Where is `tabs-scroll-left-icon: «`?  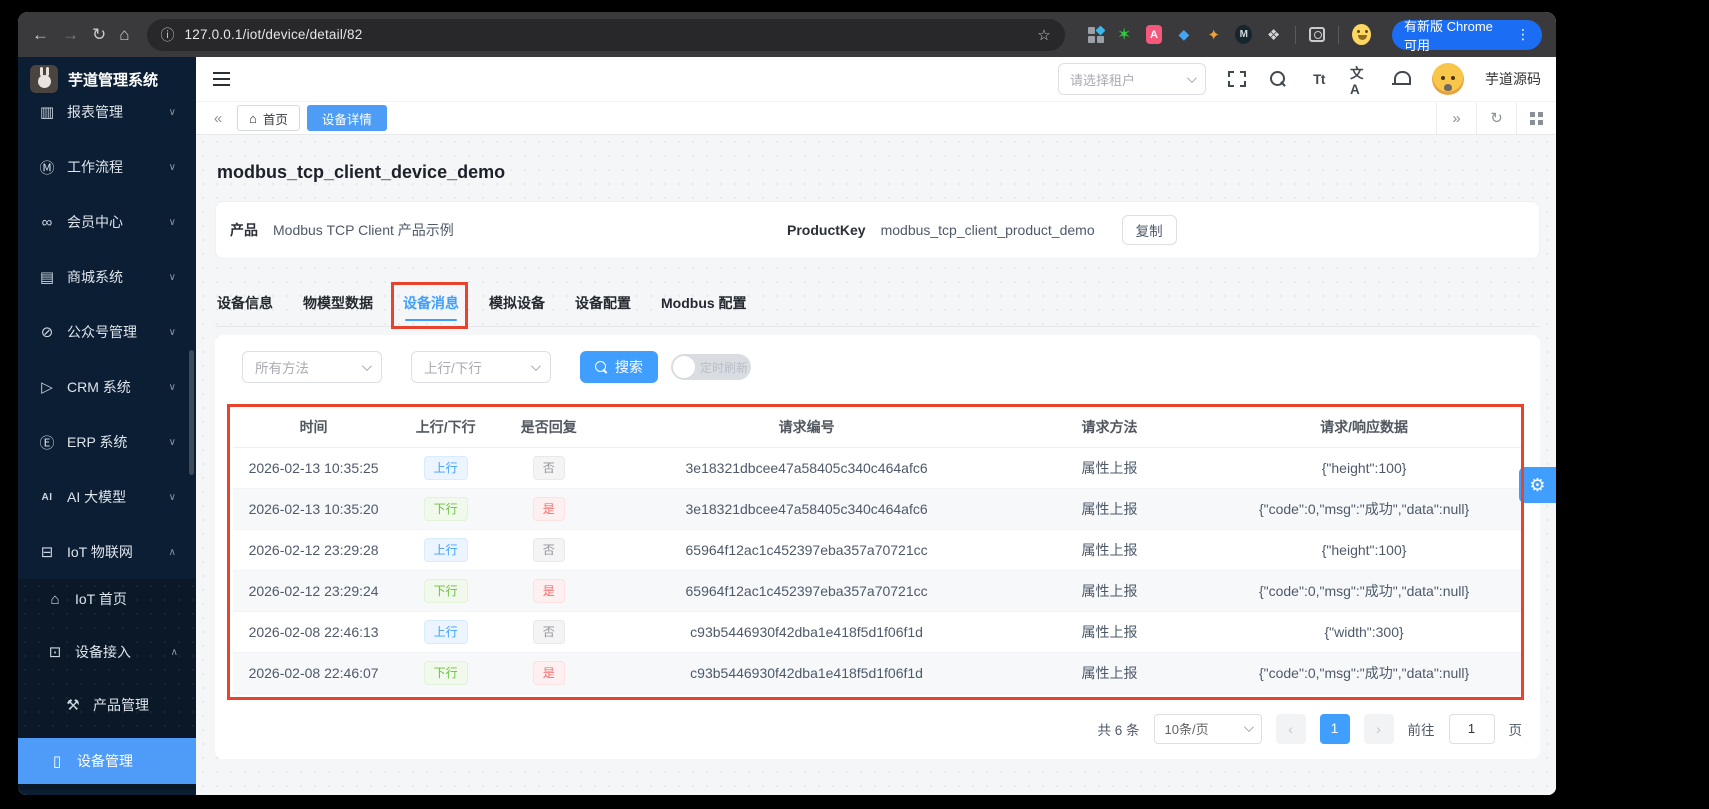 tabs-scroll-left-icon: « is located at coordinates (218, 118).